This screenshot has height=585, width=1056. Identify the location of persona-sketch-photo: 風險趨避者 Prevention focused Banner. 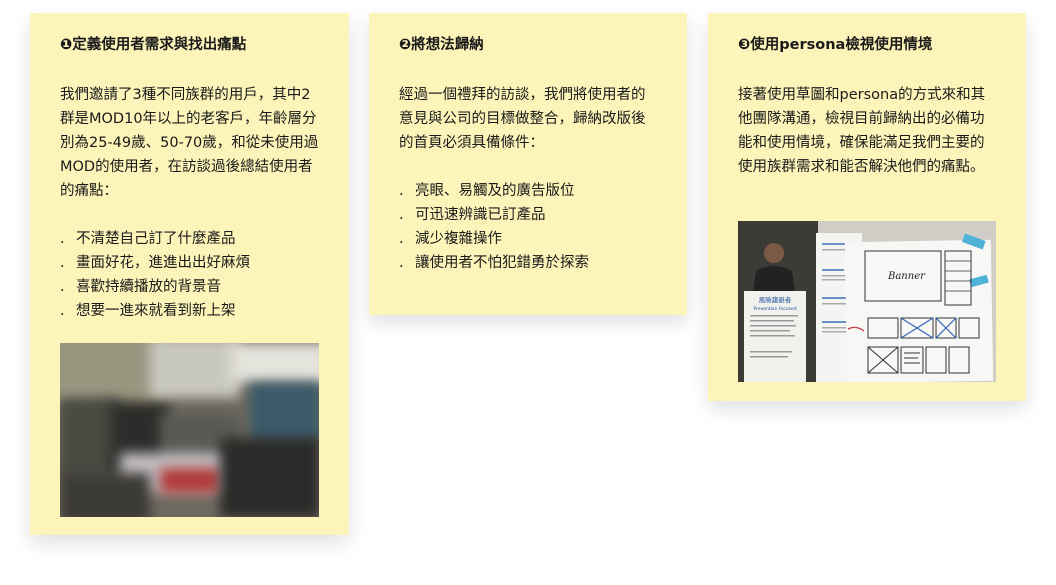
(867, 301).